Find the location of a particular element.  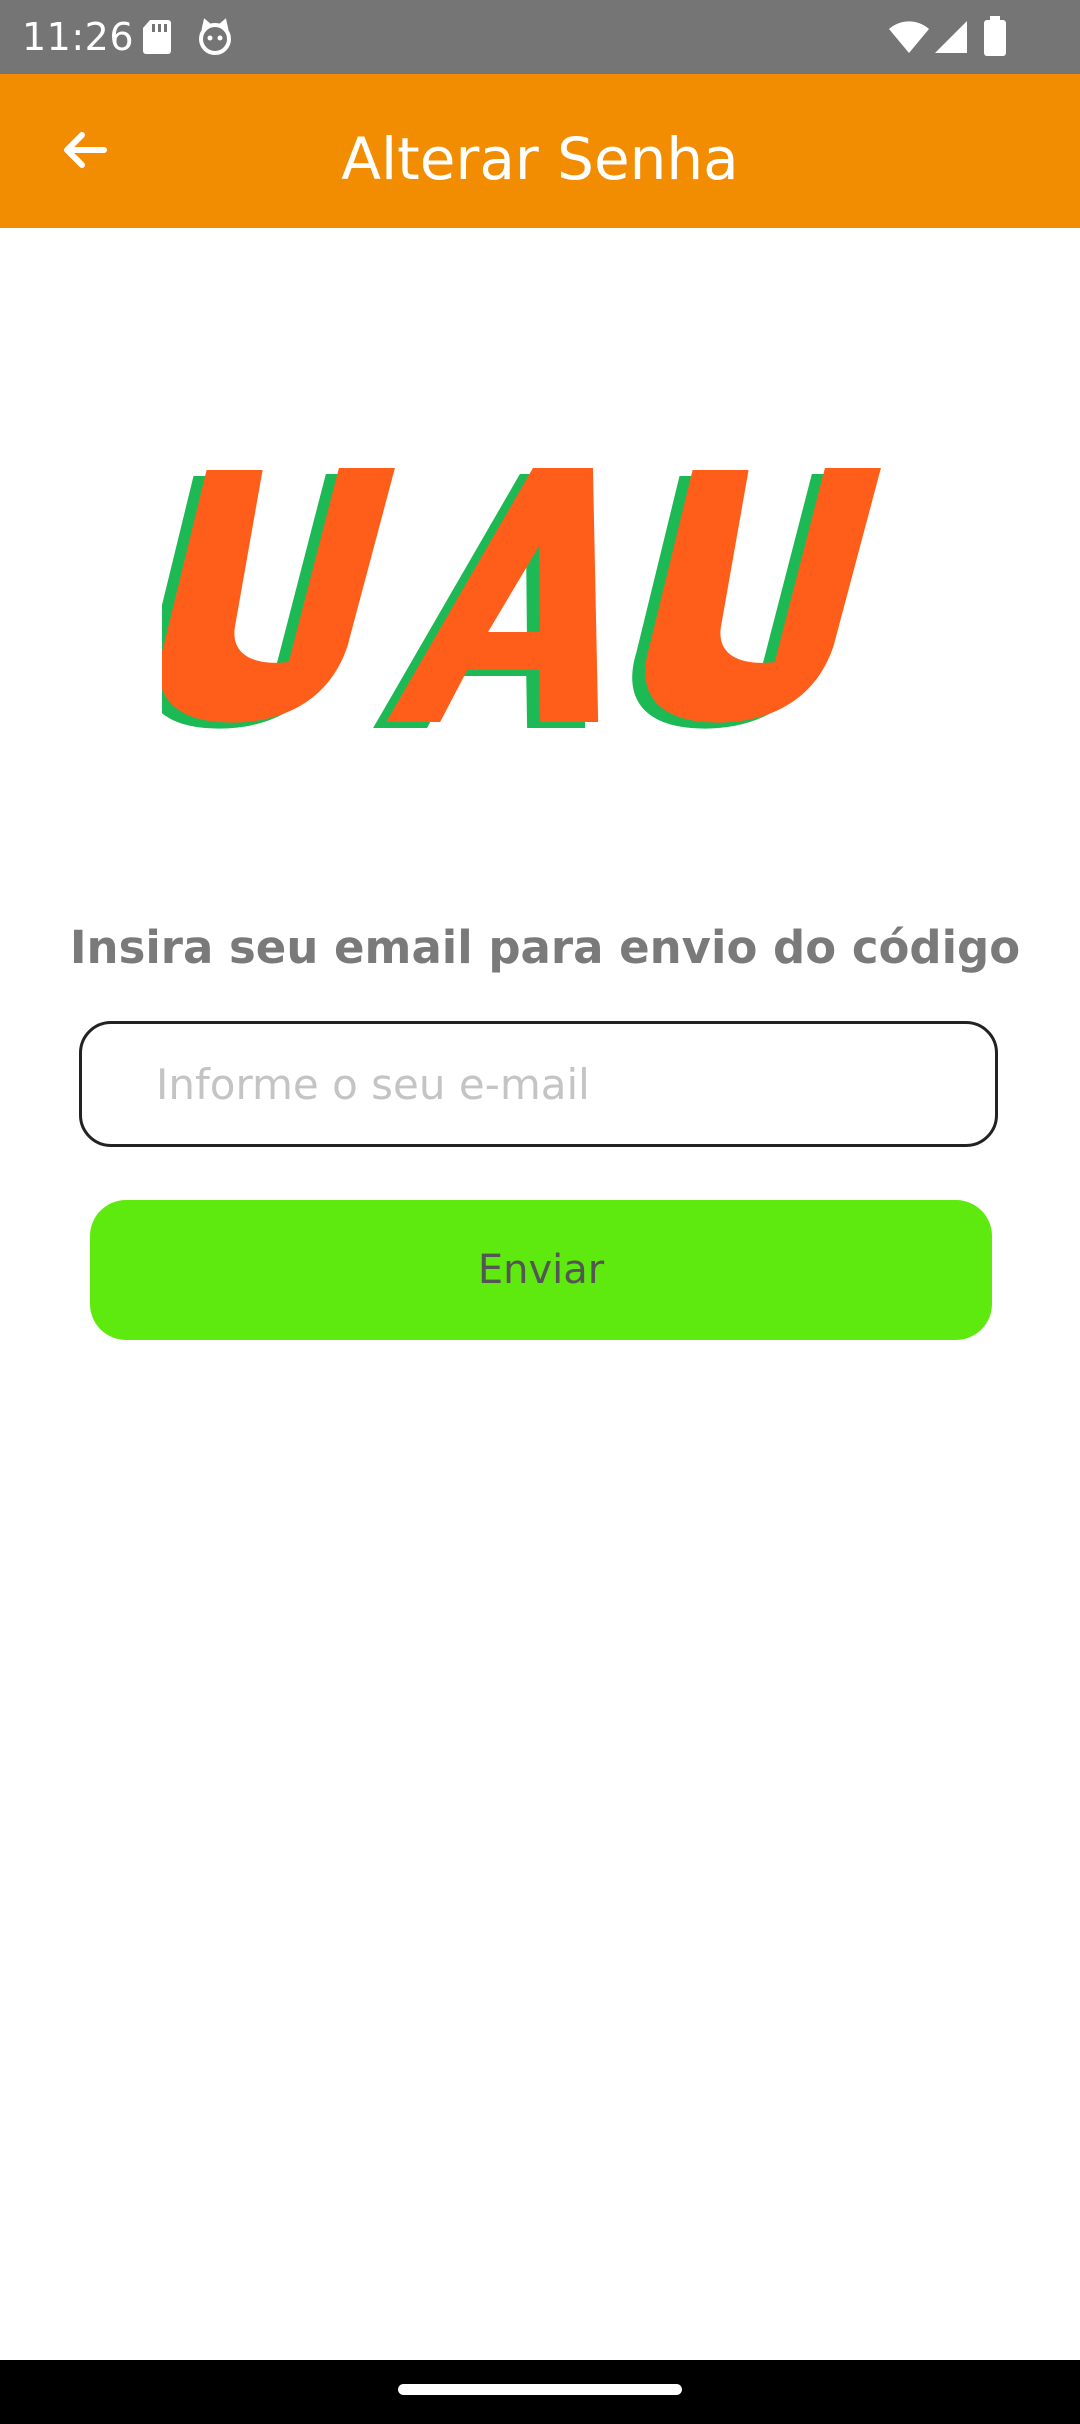

battery-icon is located at coordinates (995, 38).